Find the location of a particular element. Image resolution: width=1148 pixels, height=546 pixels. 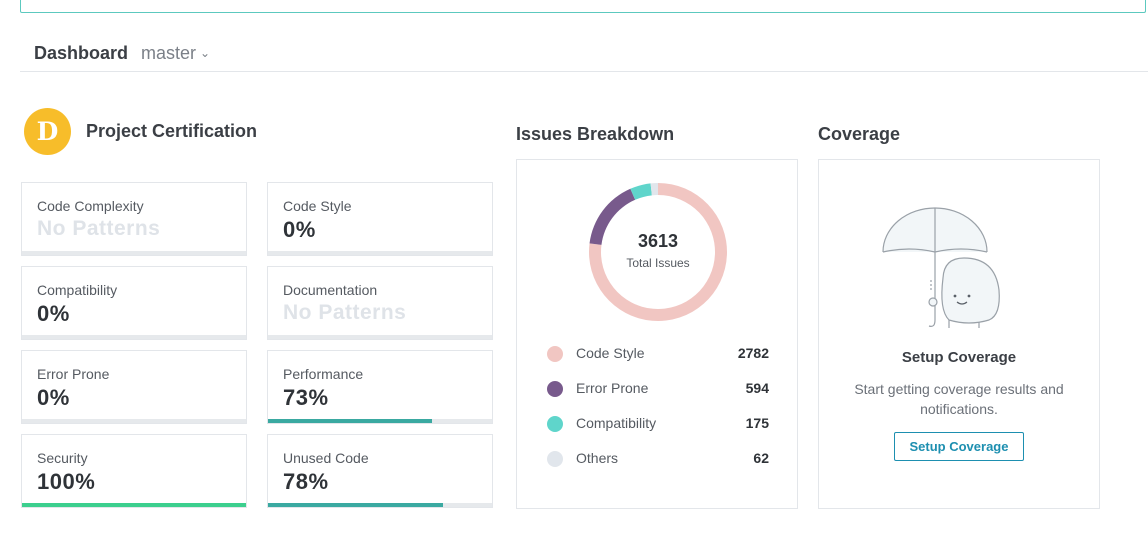

legend-count: 175 is located at coordinates (757, 423).